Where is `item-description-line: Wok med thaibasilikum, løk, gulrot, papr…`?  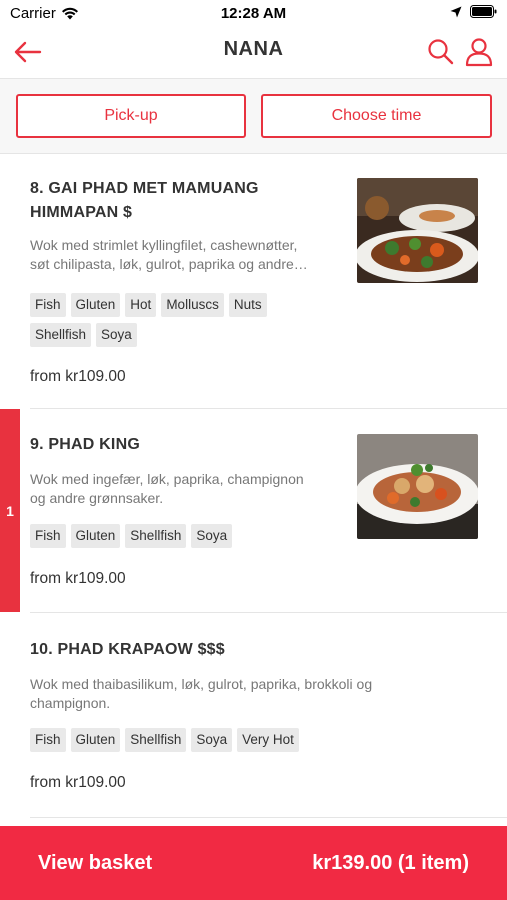
item-description-line: Wok med thaibasilikum, løk, gulrot, papr… is located at coordinates (201, 684).